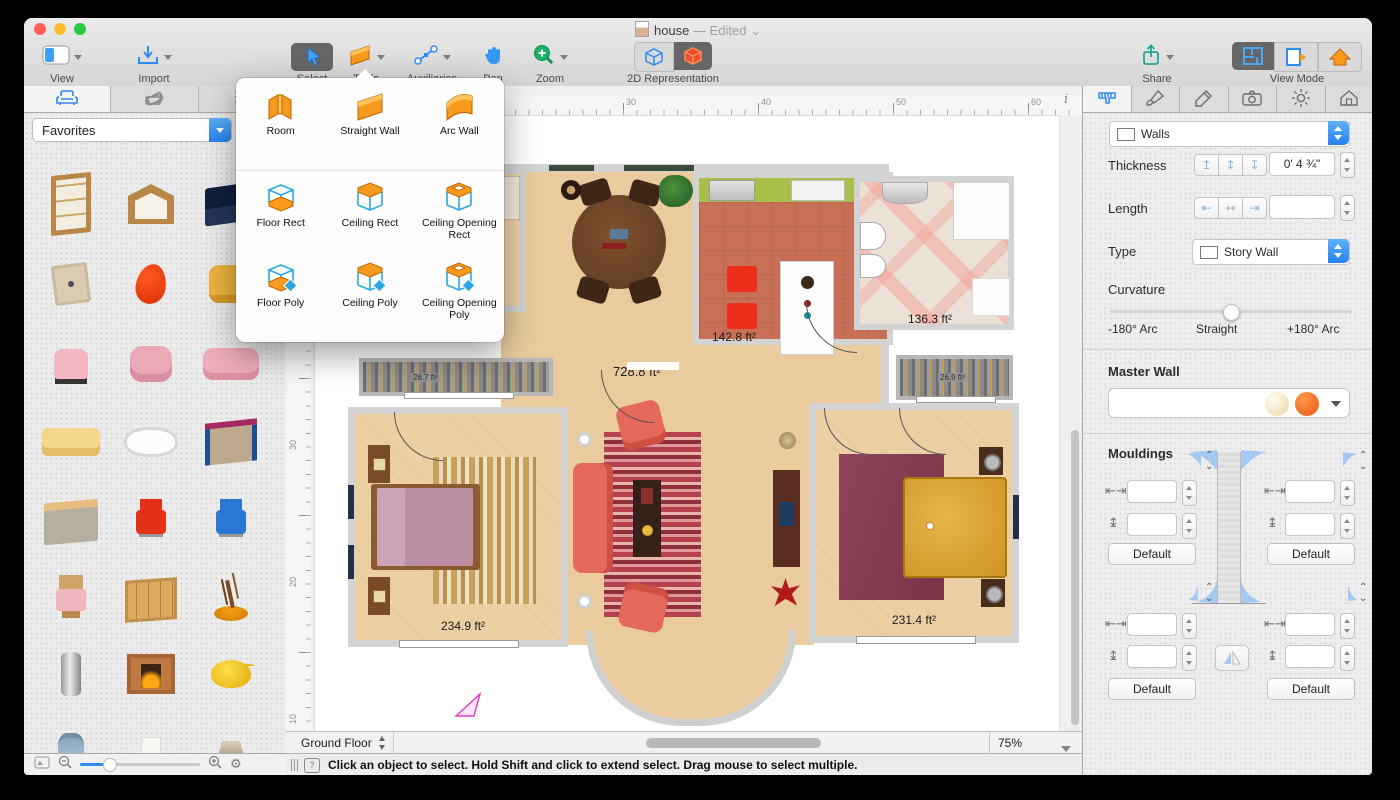  What do you see at coordinates (1363, 593) in the screenshot?
I see `base-stepper-right: ⌃ ⌄` at bounding box center [1363, 593].